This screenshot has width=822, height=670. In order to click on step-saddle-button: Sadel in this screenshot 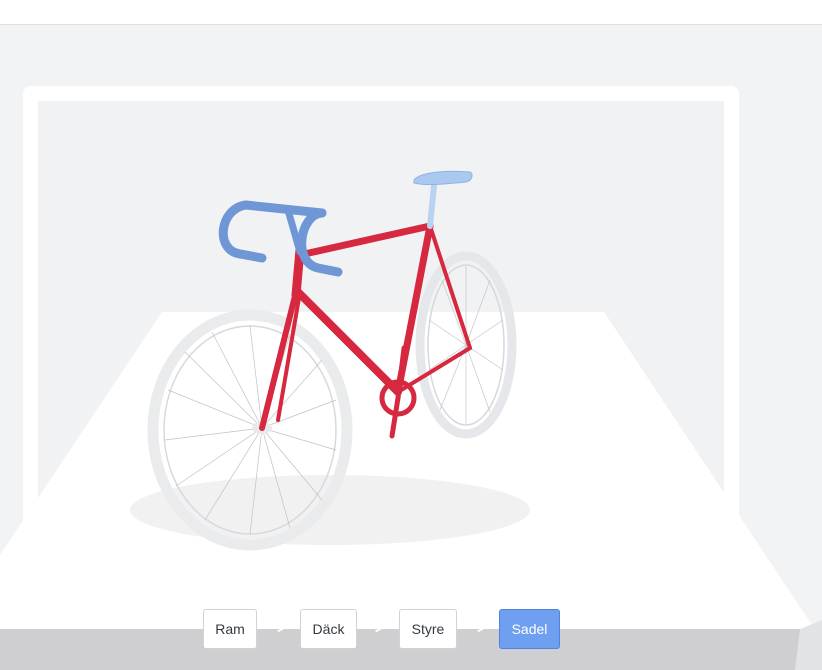, I will do `click(529, 629)`.